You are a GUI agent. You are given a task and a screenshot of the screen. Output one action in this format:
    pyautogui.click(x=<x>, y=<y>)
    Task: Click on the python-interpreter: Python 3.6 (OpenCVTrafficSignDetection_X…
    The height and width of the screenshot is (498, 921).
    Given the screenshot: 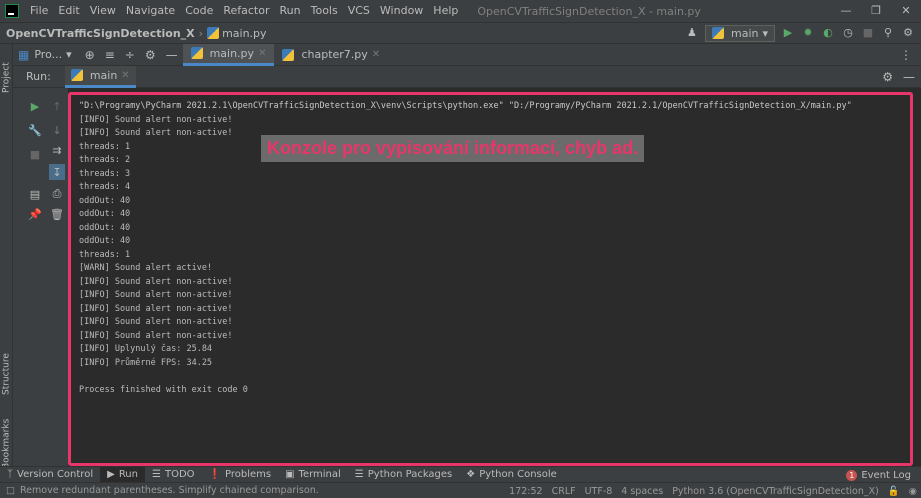 What is the action you would take?
    pyautogui.click(x=775, y=491)
    